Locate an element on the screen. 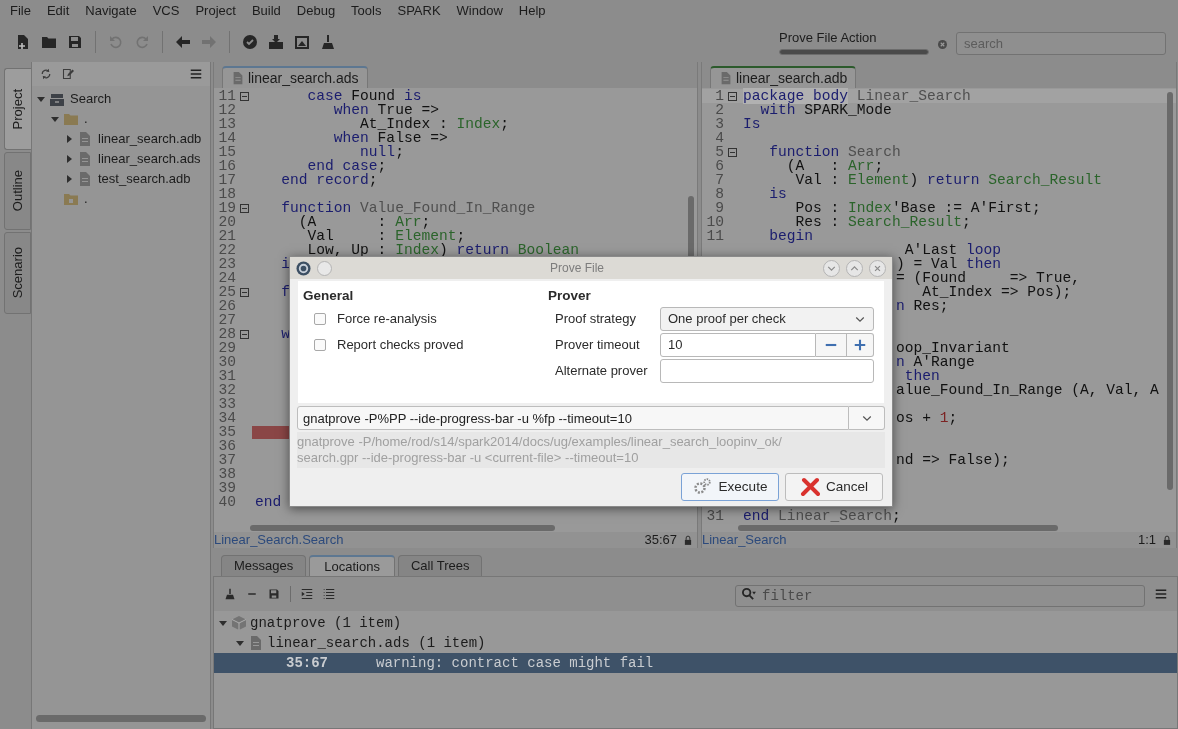 The width and height of the screenshot is (1178, 729). code-line: n A'Range is located at coordinates (935, 362).